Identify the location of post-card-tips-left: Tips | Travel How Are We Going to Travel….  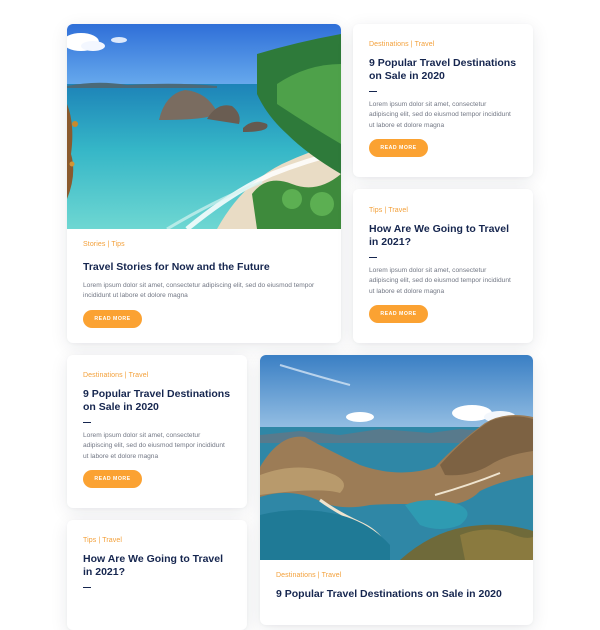
(157, 575).